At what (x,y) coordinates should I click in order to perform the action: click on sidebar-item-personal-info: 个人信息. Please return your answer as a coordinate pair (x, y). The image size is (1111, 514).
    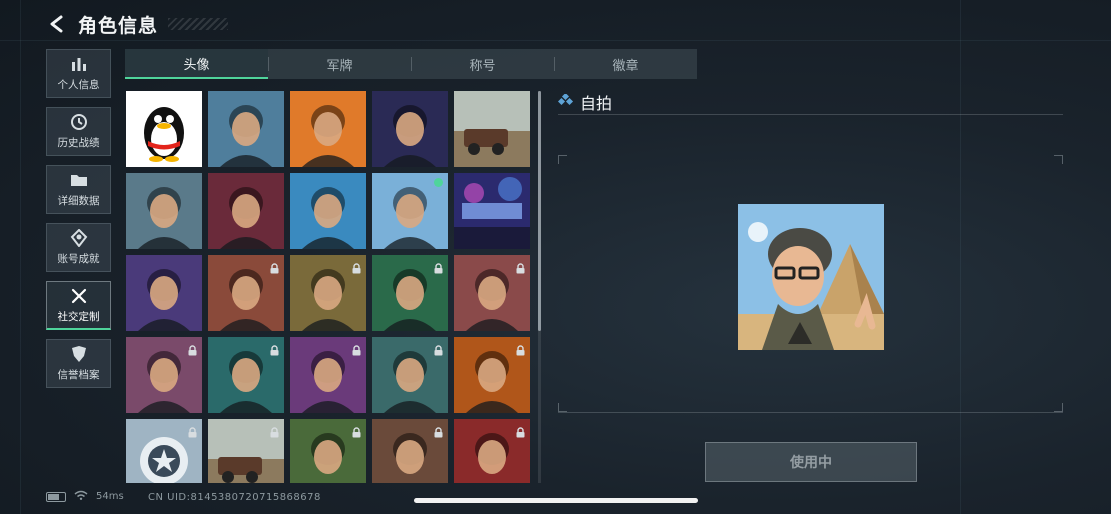
    Looking at the image, I should click on (78, 73).